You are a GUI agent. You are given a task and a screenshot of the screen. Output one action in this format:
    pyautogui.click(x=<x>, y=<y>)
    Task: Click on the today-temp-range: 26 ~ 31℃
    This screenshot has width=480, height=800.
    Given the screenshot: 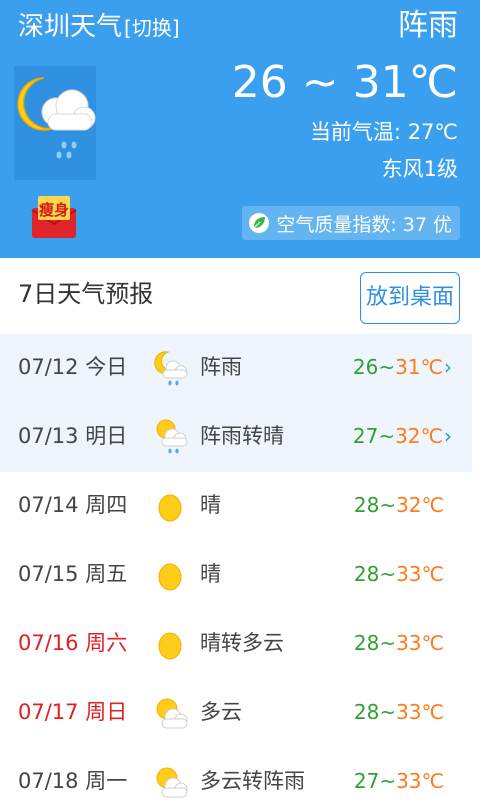 What is the action you would take?
    pyautogui.click(x=344, y=82)
    